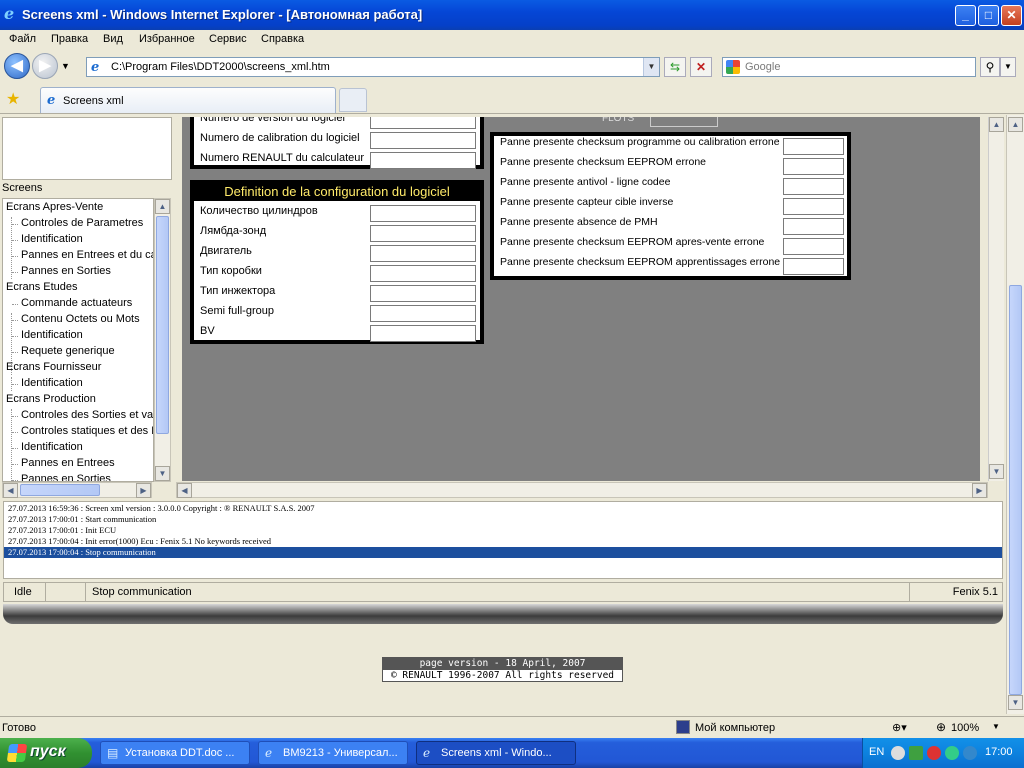 This screenshot has height=768, width=1024. What do you see at coordinates (87, 255) in the screenshot?
I see `tree-item: Pannes en Entrees et du ca` at bounding box center [87, 255].